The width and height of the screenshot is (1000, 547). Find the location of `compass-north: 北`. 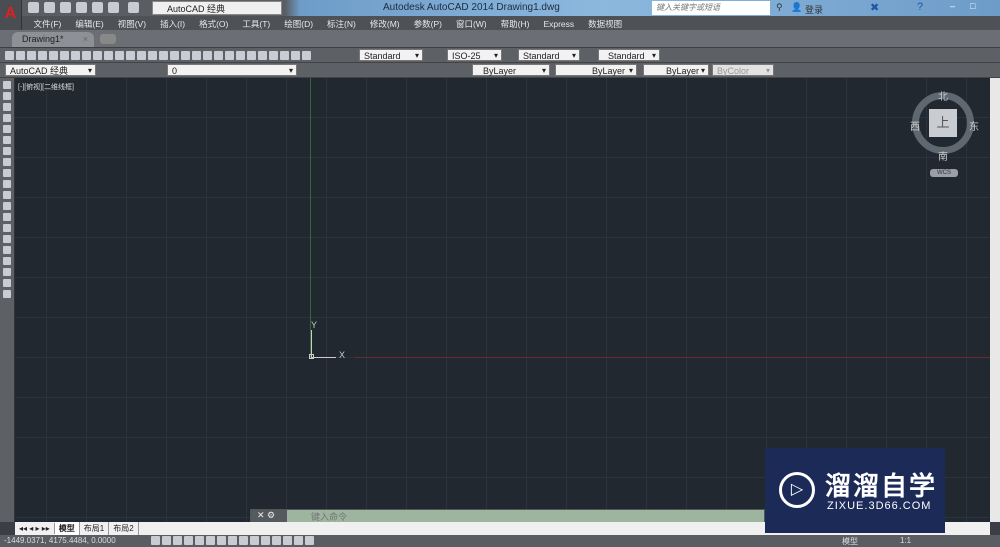

compass-north: 北 is located at coordinates (943, 95).